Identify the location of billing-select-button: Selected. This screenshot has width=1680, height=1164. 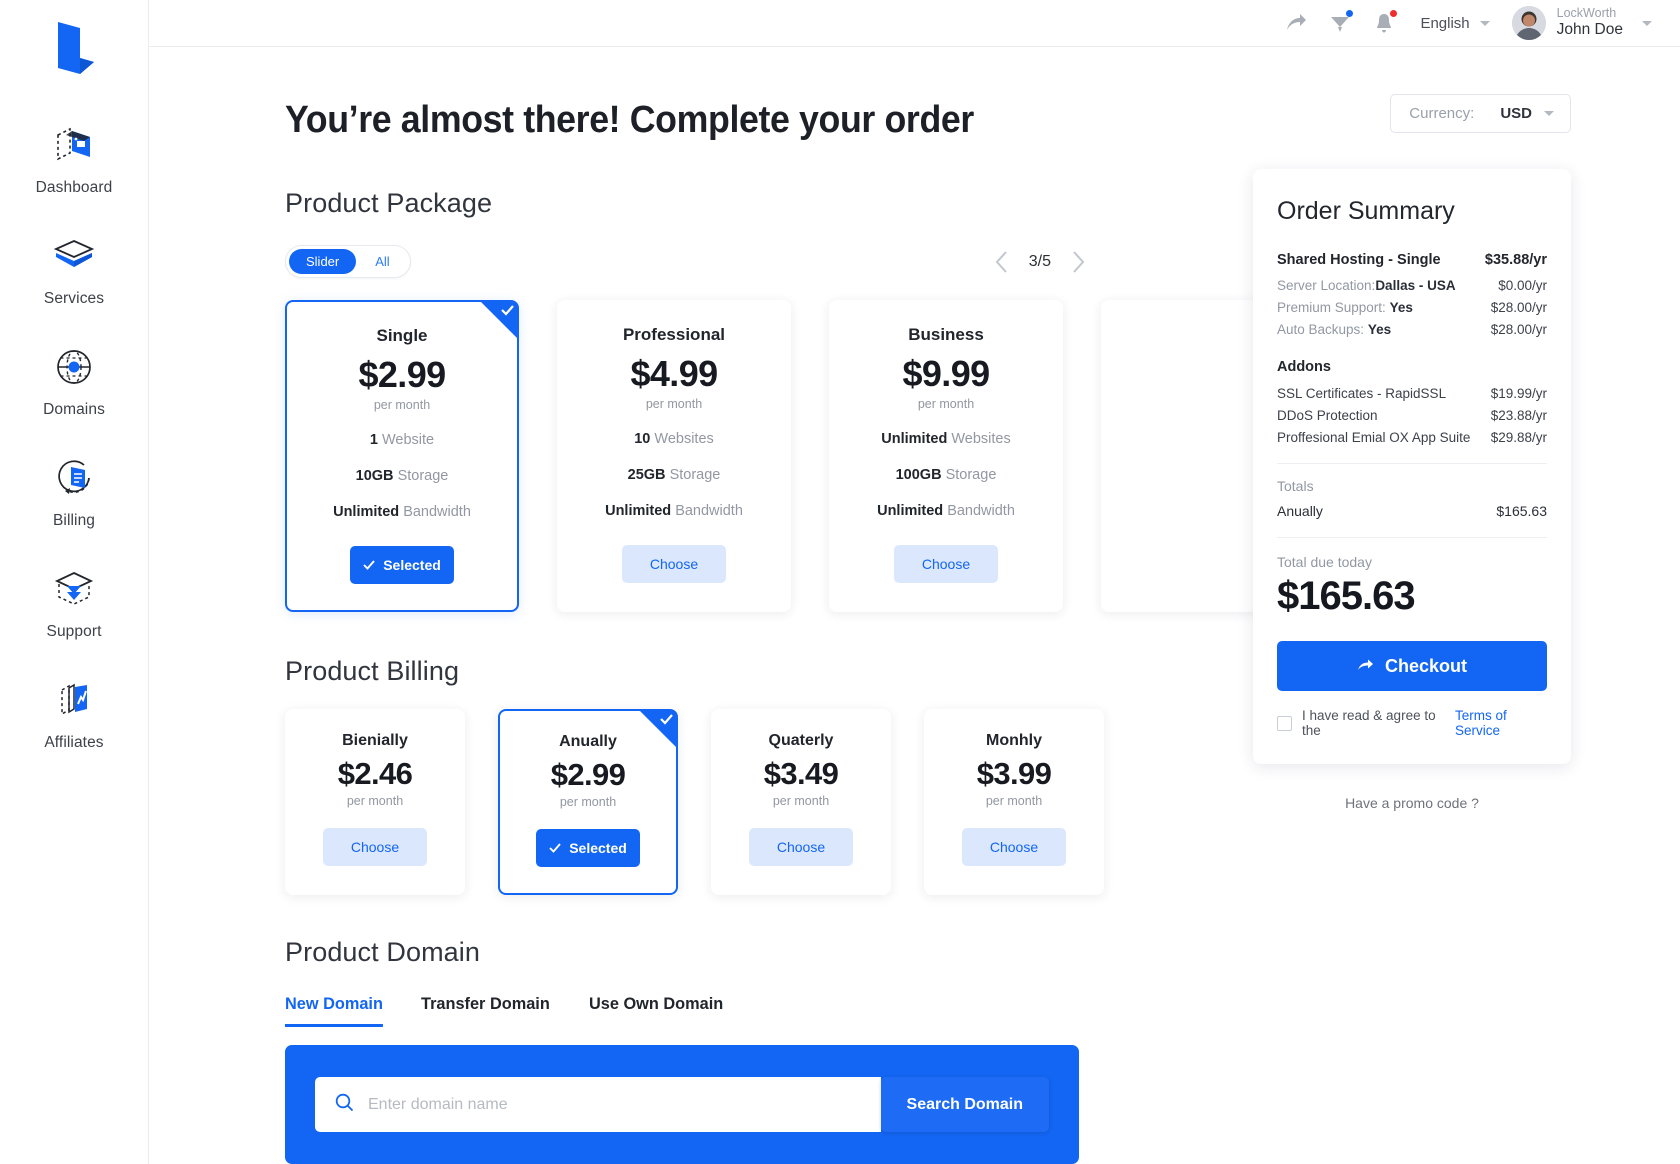
(588, 848).